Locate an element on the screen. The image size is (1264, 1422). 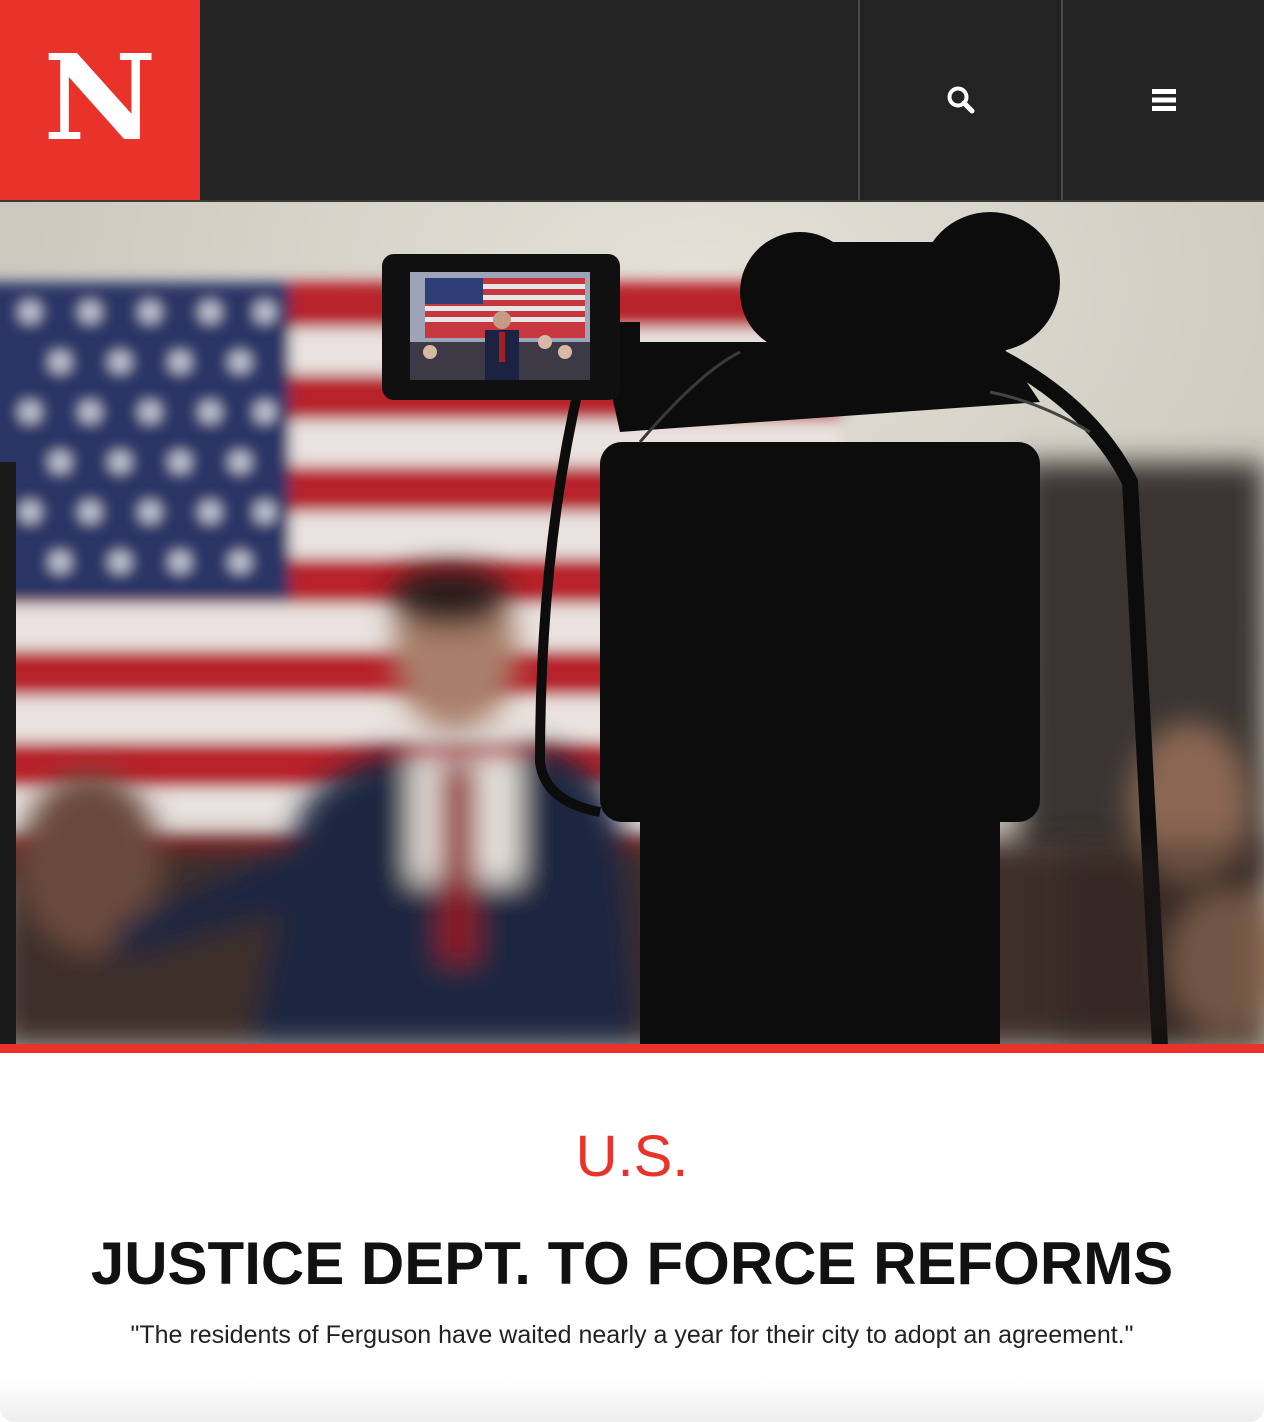
menu-button is located at coordinates (1162, 100).